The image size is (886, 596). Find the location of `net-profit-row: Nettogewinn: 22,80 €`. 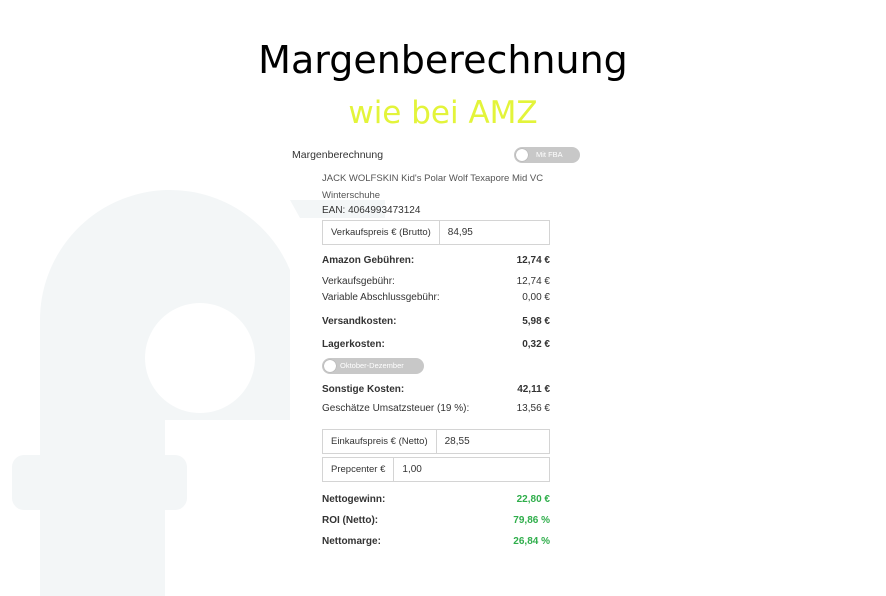

net-profit-row: Nettogewinn: 22,80 € is located at coordinates (436, 499).